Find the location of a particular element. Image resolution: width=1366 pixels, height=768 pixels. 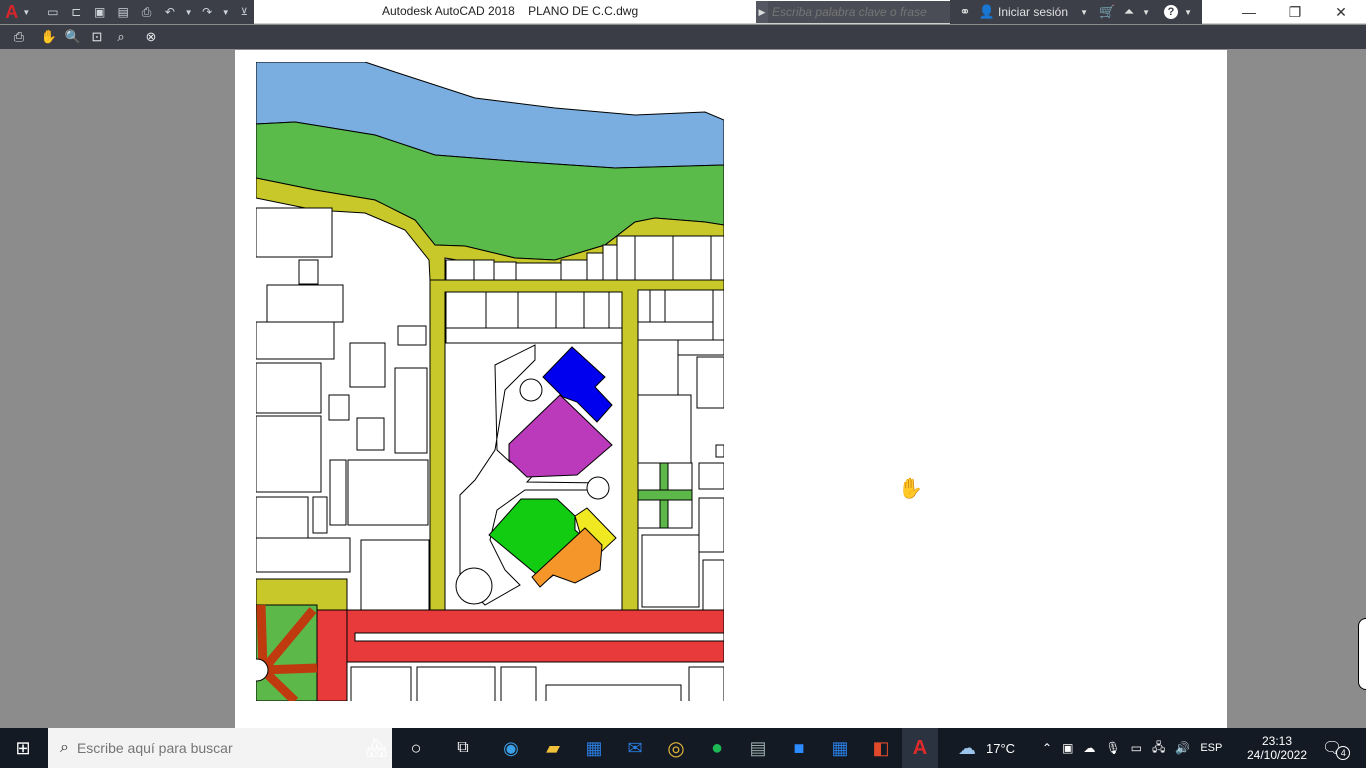

zoom-app-icon: ■ is located at coordinates (799, 748).